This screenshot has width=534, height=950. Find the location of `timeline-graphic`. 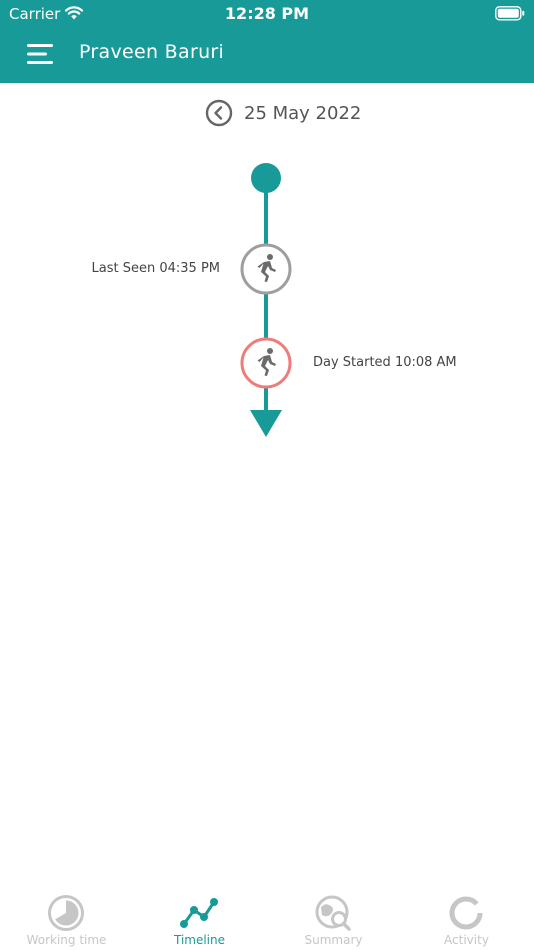

timeline-graphic is located at coordinates (266, 300).